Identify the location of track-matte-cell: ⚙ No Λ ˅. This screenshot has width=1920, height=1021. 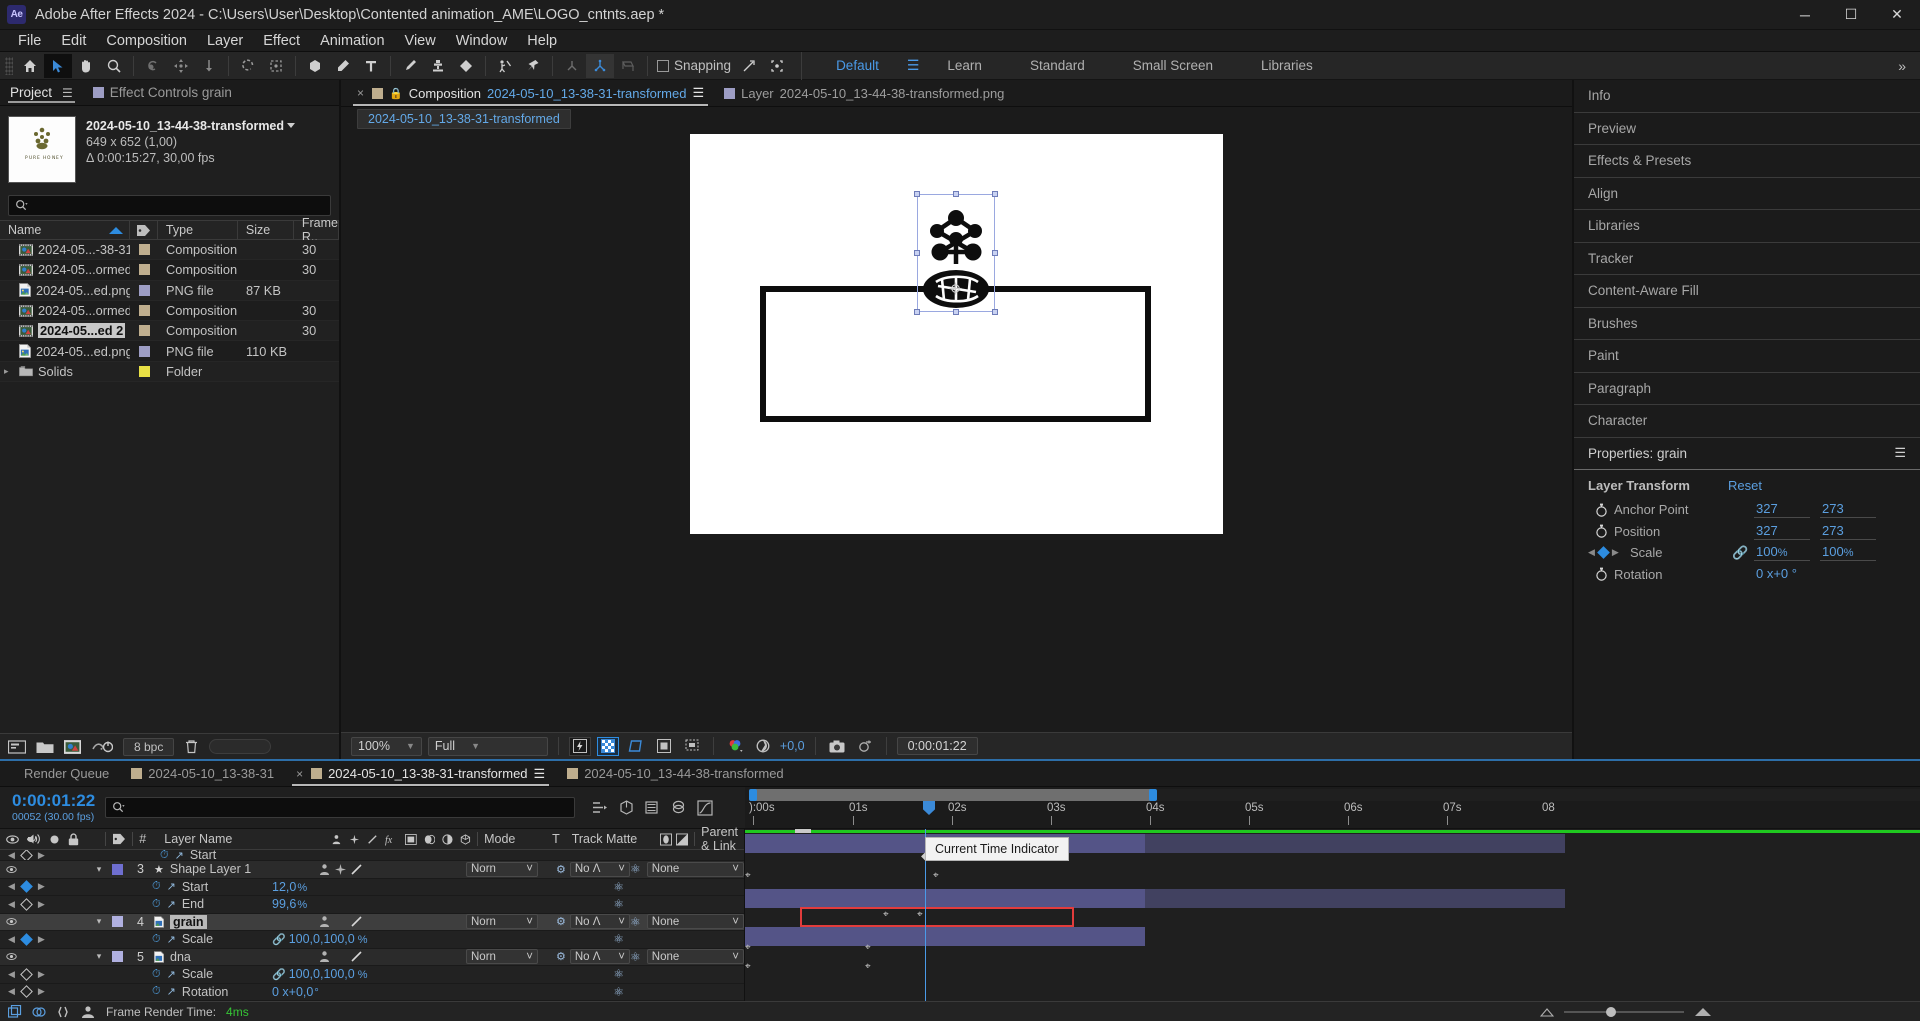
(593, 922).